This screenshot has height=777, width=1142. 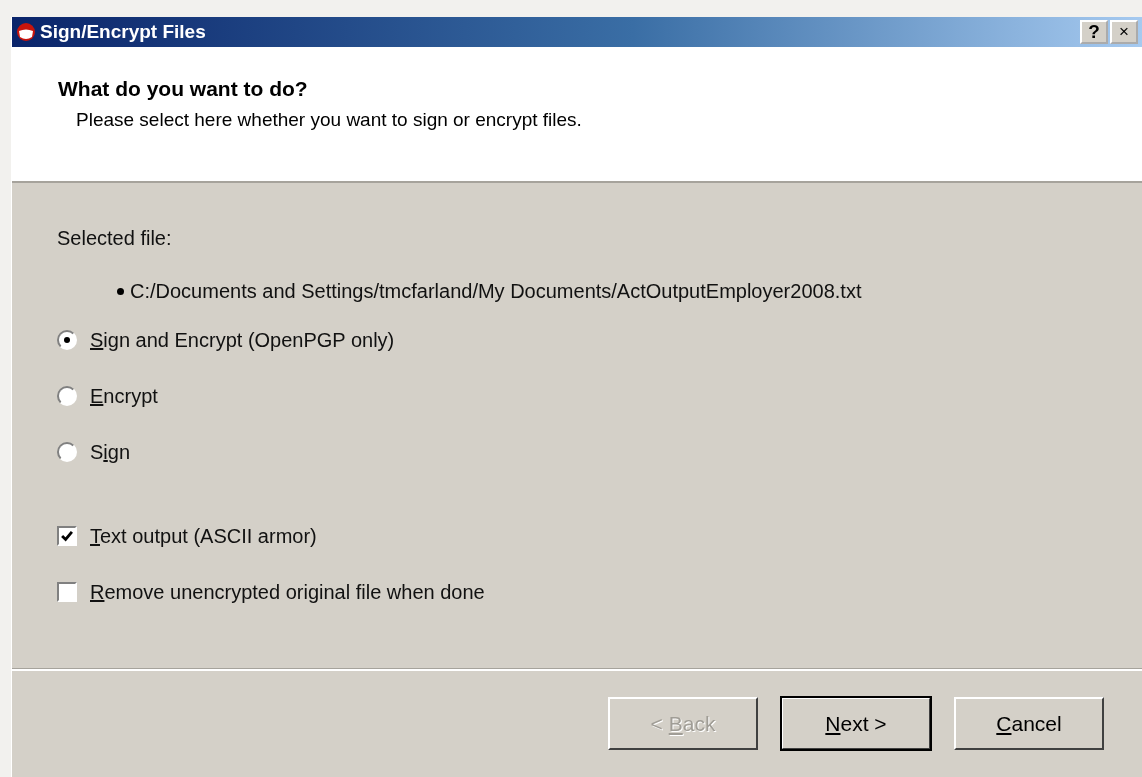 I want to click on window-title: Sign/Encrypt Files, so click(x=123, y=32).